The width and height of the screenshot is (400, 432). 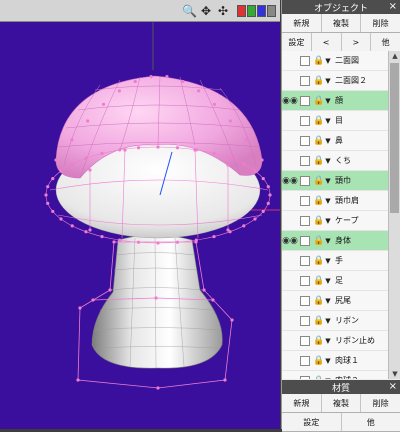 I want to click on duplicate-material-button: 複製, so click(x=342, y=403).